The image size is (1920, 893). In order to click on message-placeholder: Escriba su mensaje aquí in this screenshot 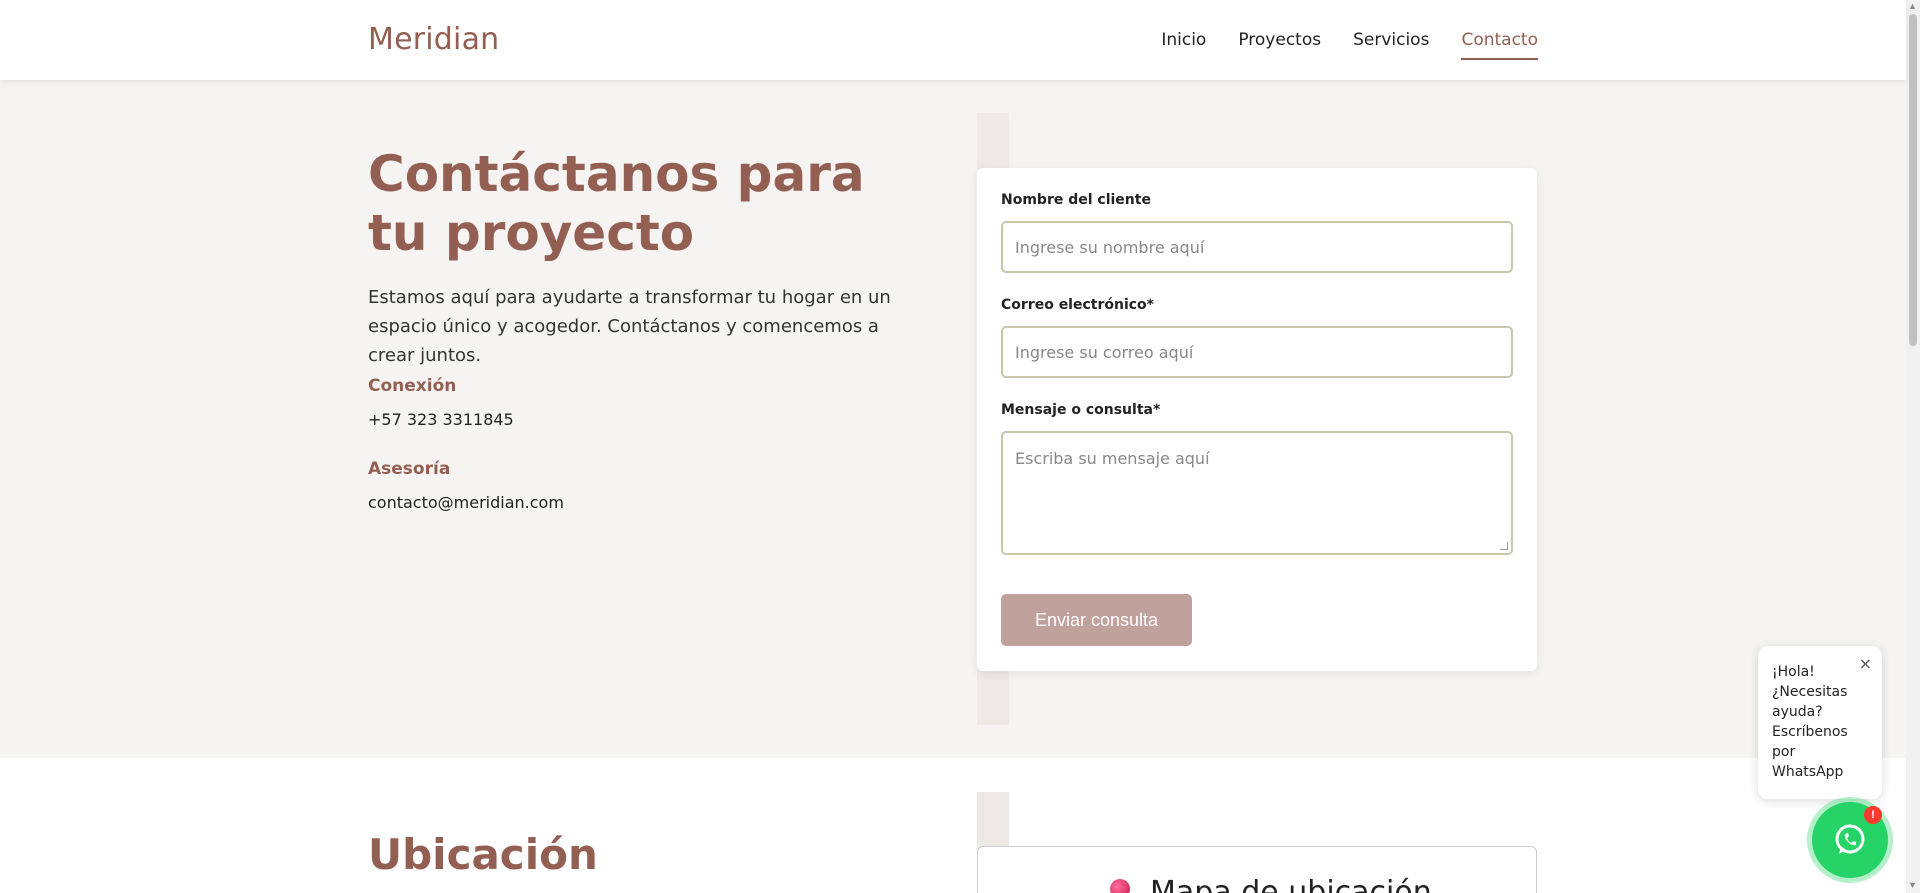, I will do `click(1112, 458)`.